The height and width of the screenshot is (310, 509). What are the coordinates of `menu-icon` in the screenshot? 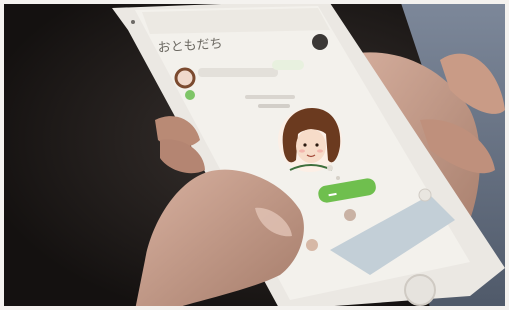 It's located at (320, 42).